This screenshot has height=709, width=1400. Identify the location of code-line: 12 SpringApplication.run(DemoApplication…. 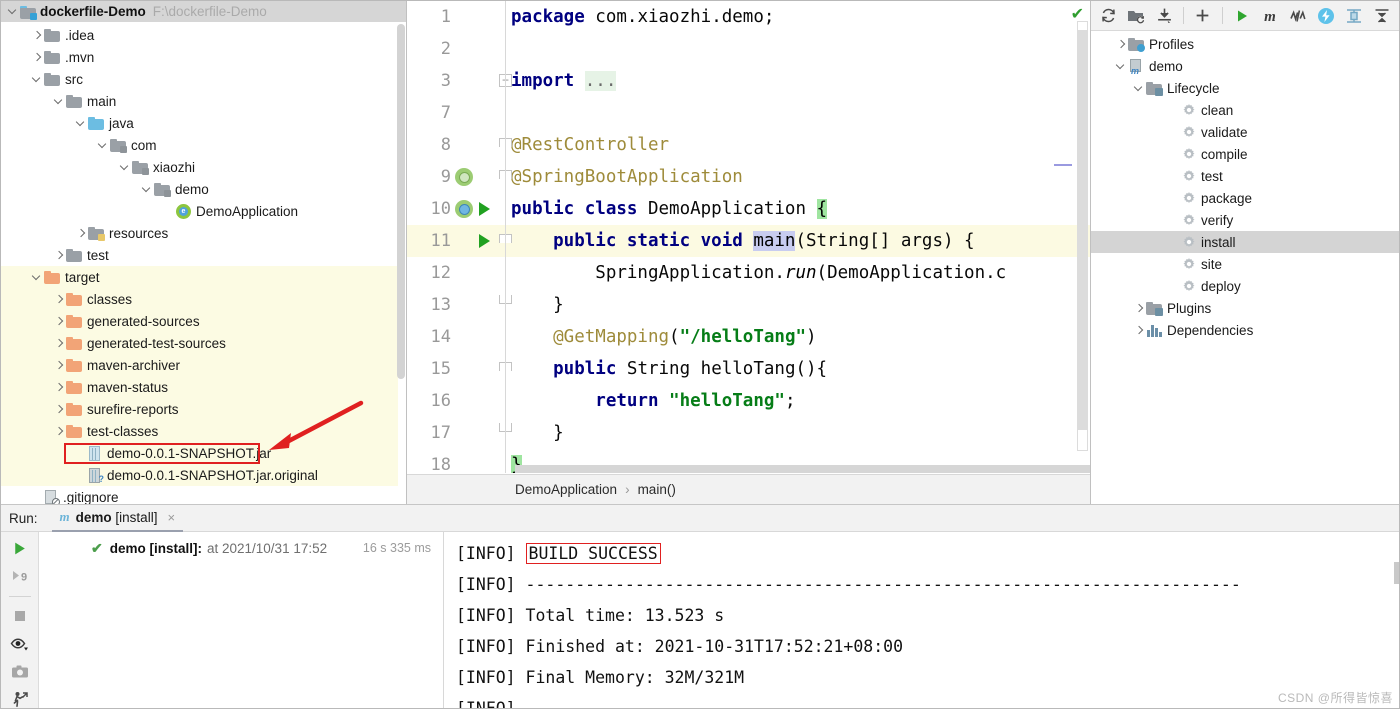
(748, 273).